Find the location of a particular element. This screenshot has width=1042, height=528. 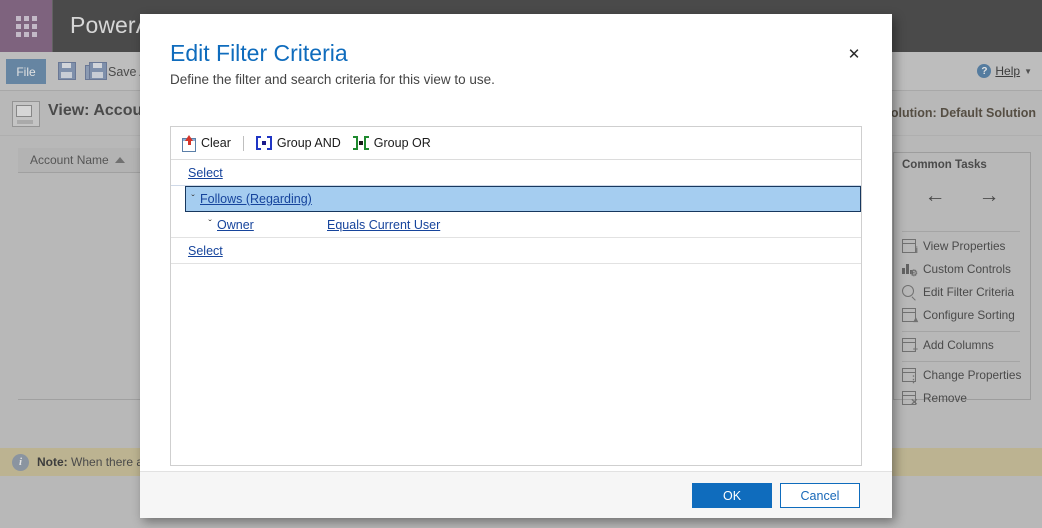

clear-page-icon is located at coordinates (188, 143).